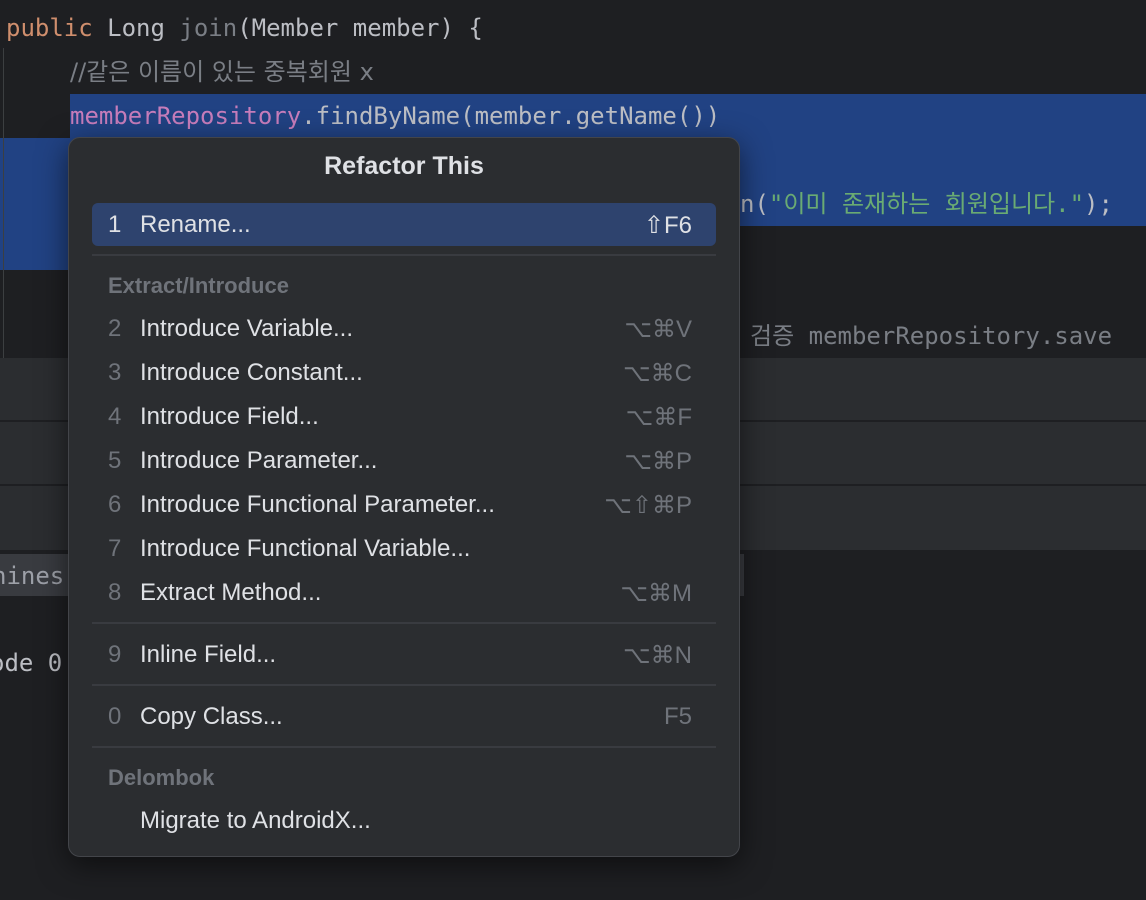 Image resolution: width=1146 pixels, height=900 pixels. Describe the element at coordinates (754, 204) in the screenshot. I see `call-prefix: n(` at that location.